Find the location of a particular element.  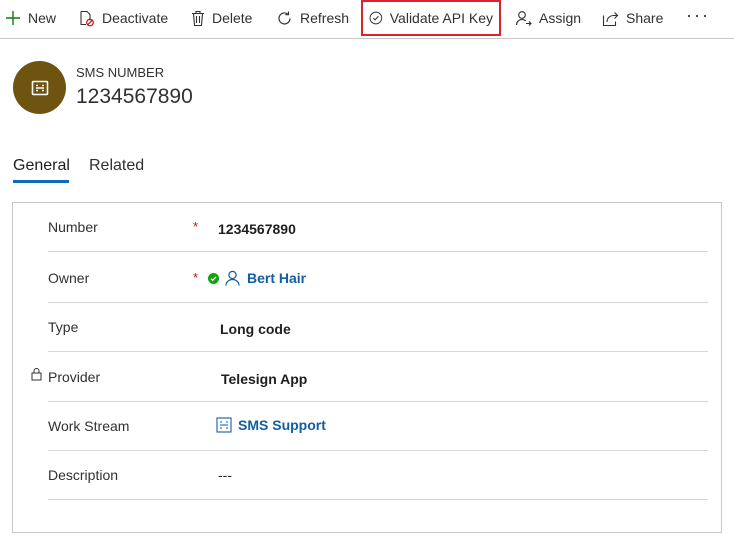

share-button: Share is located at coordinates (632, 18).